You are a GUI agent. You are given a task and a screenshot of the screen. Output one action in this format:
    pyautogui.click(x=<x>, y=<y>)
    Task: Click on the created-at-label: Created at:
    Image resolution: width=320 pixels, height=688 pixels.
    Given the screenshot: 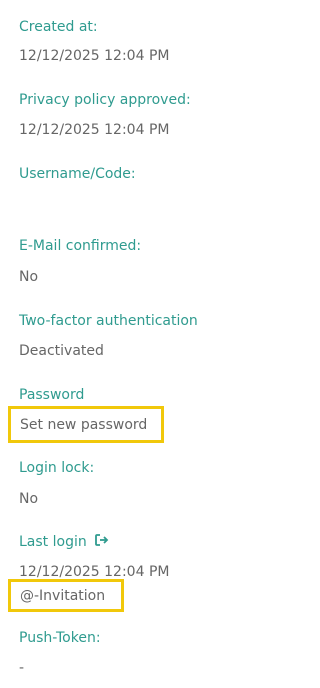 What is the action you would take?
    pyautogui.click(x=58, y=27)
    